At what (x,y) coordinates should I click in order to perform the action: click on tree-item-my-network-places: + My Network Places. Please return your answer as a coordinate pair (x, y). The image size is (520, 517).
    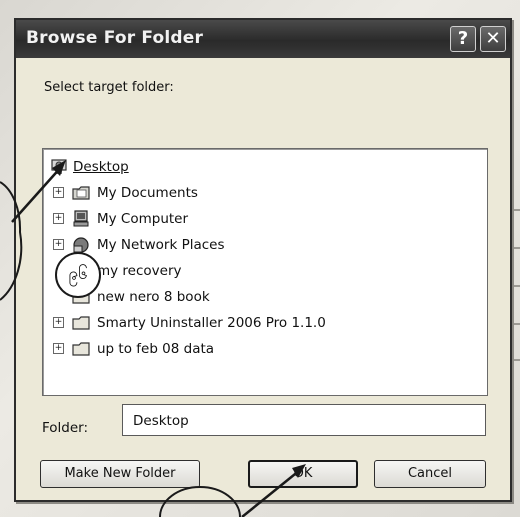
    Looking at the image, I should click on (183, 246).